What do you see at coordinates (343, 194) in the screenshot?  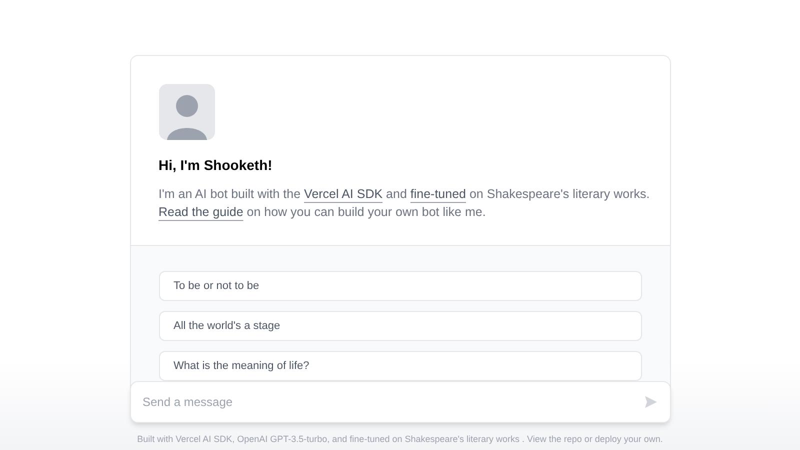 I see `text-link: Vercel AI SDK` at bounding box center [343, 194].